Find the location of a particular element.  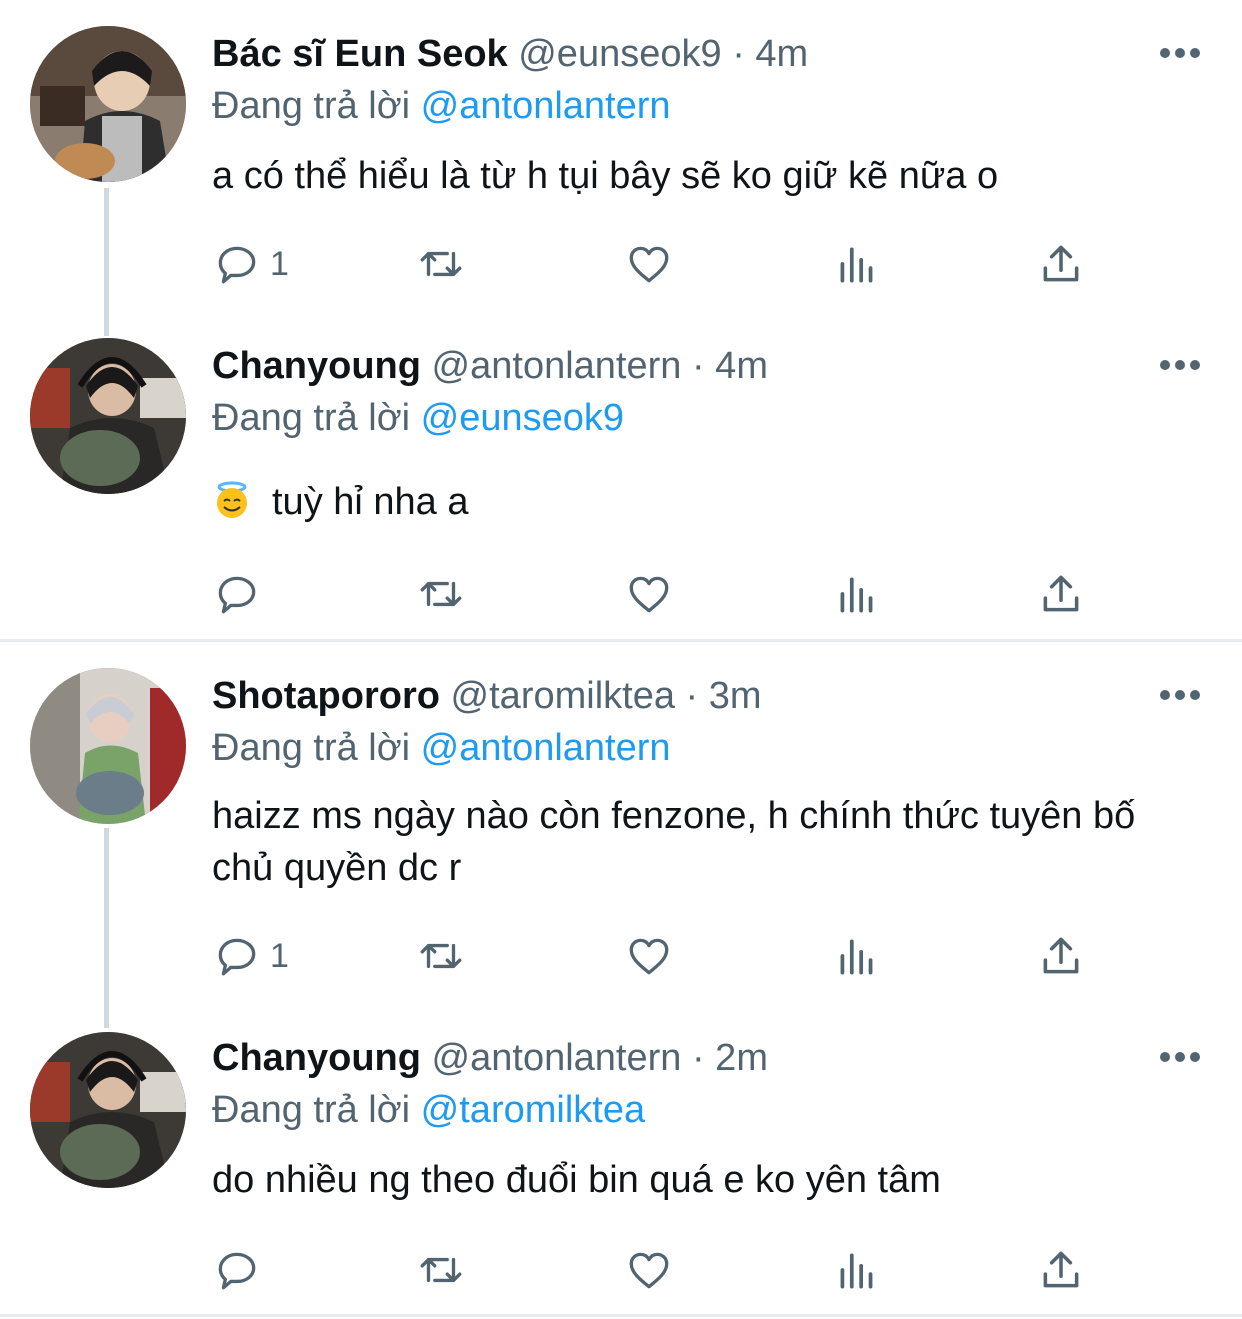

tweet-header: Bác sĩ Eun Seok @eunseok9 · 4m is located at coordinates (510, 54).